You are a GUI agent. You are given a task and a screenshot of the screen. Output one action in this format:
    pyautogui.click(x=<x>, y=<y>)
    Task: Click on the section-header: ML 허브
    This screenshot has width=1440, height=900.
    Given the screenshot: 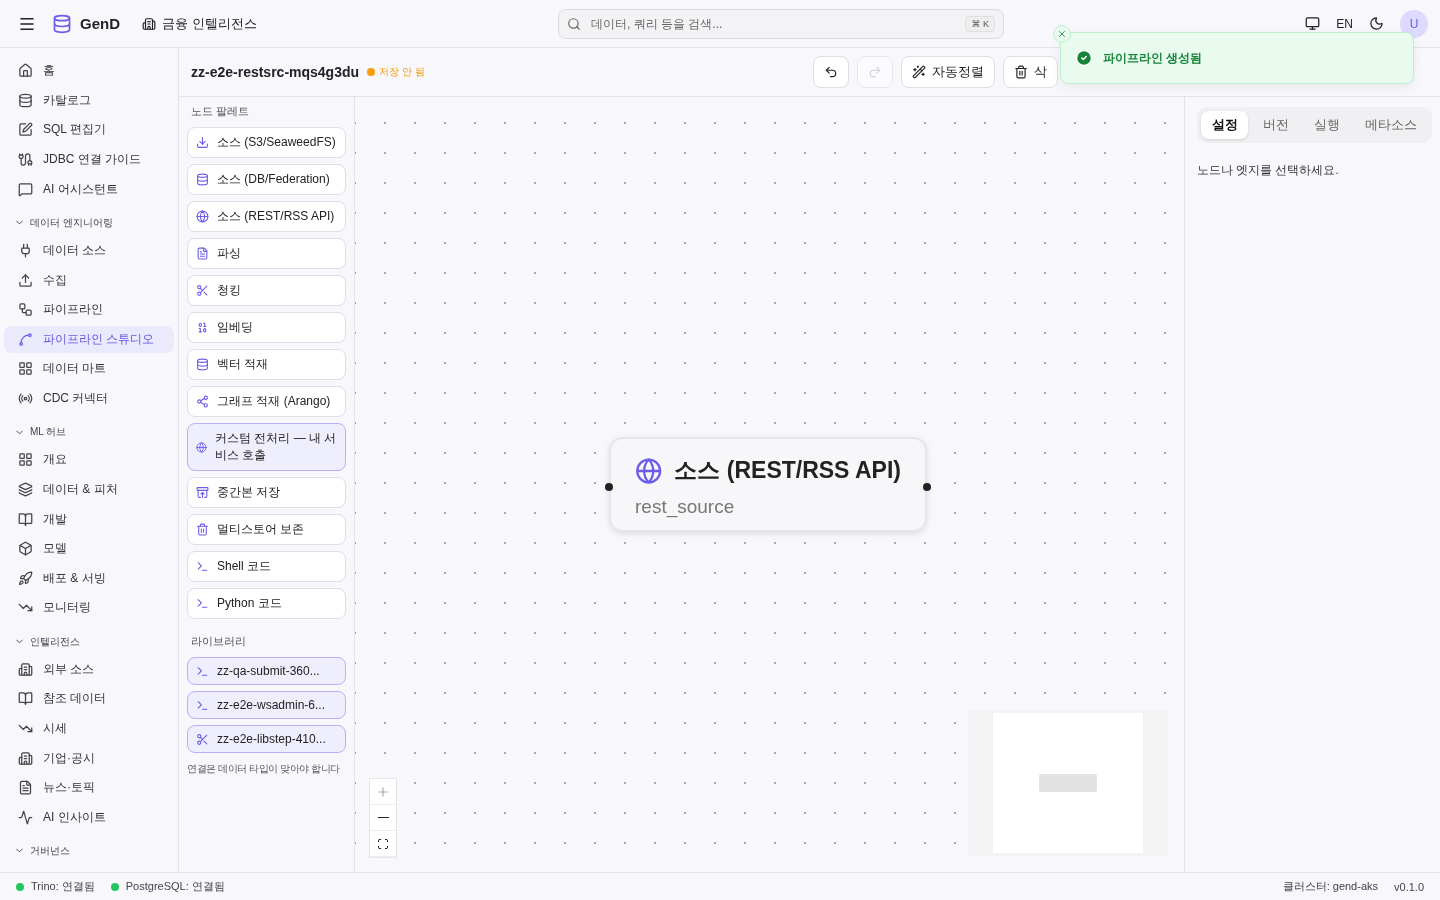 What is the action you would take?
    pyautogui.click(x=89, y=429)
    